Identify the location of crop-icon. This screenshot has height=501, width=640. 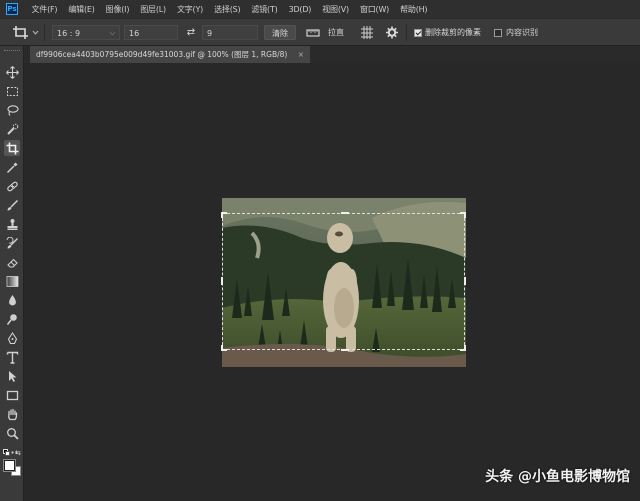
(26, 32).